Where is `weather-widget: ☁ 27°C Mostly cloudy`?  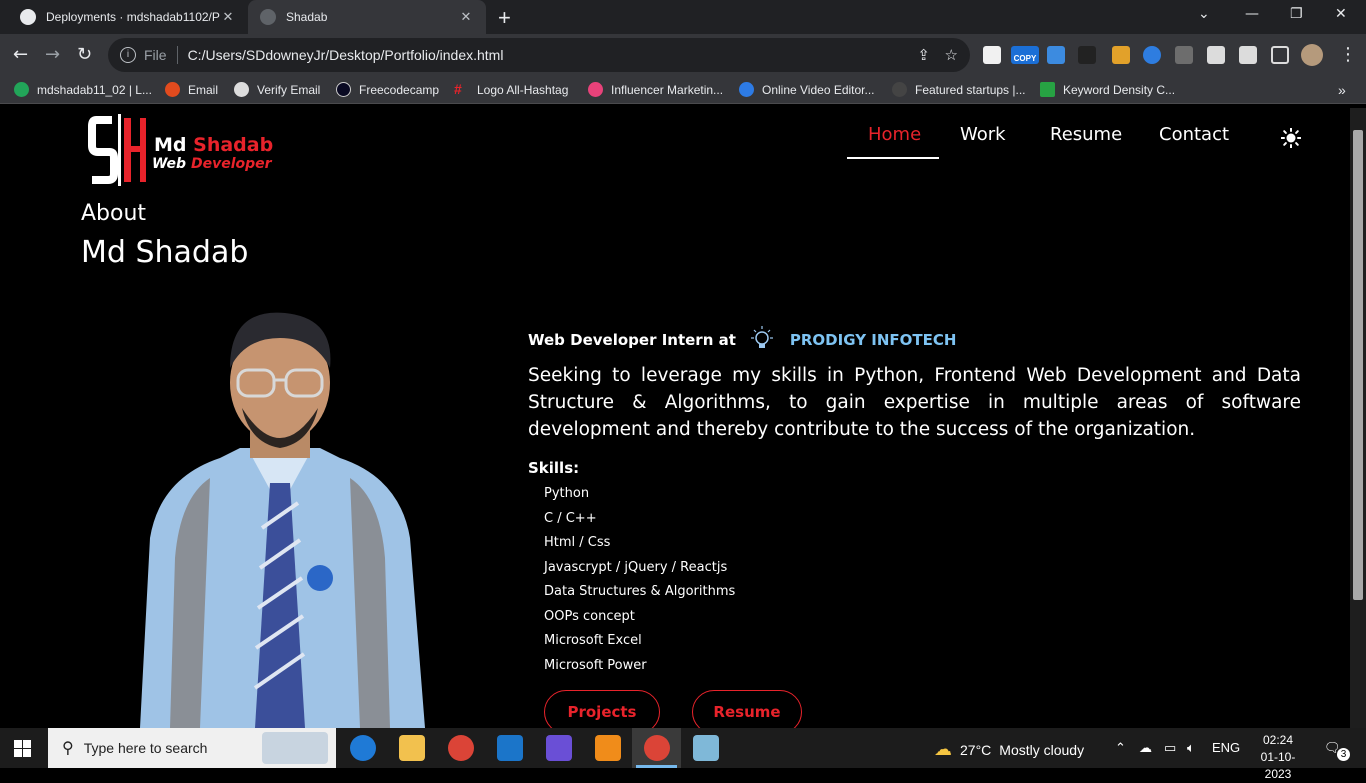
weather-widget: ☁ 27°C Mostly cloudy is located at coordinates (1009, 749).